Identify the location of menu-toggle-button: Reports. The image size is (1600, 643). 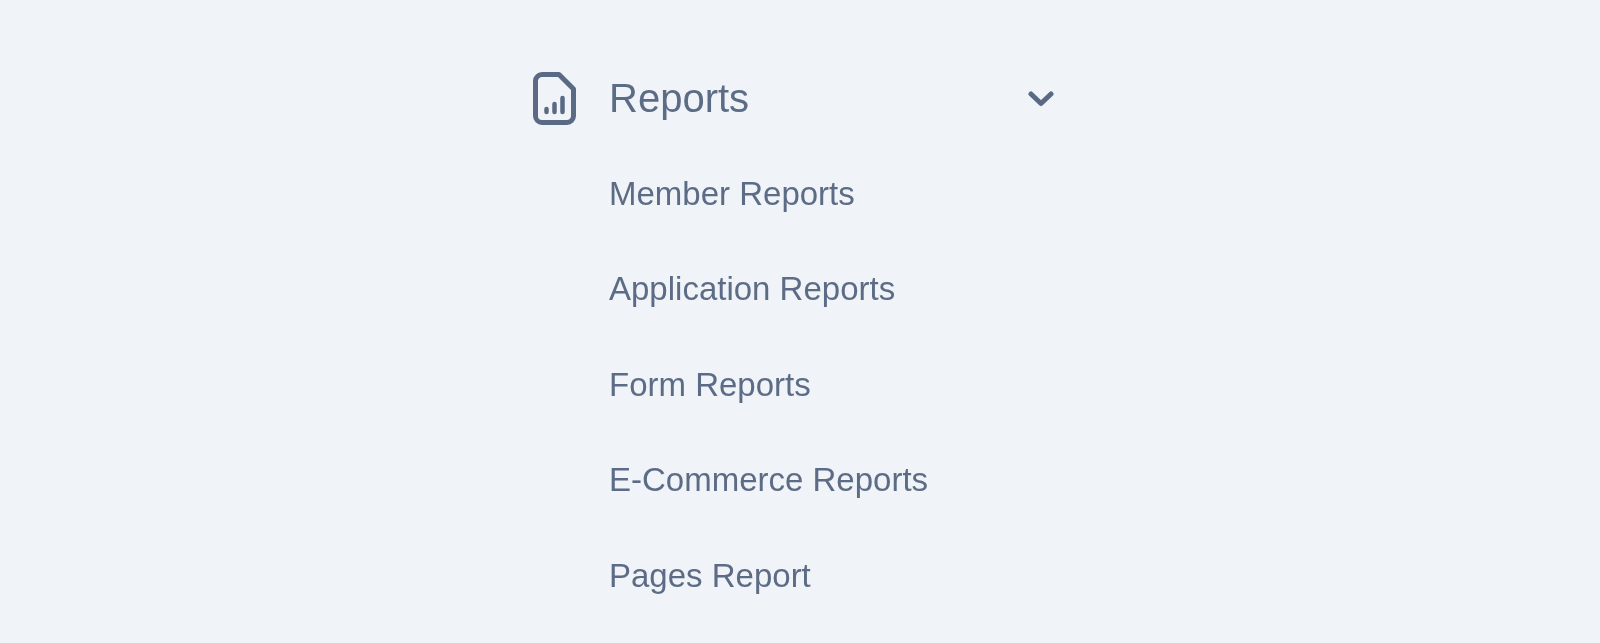
(793, 98).